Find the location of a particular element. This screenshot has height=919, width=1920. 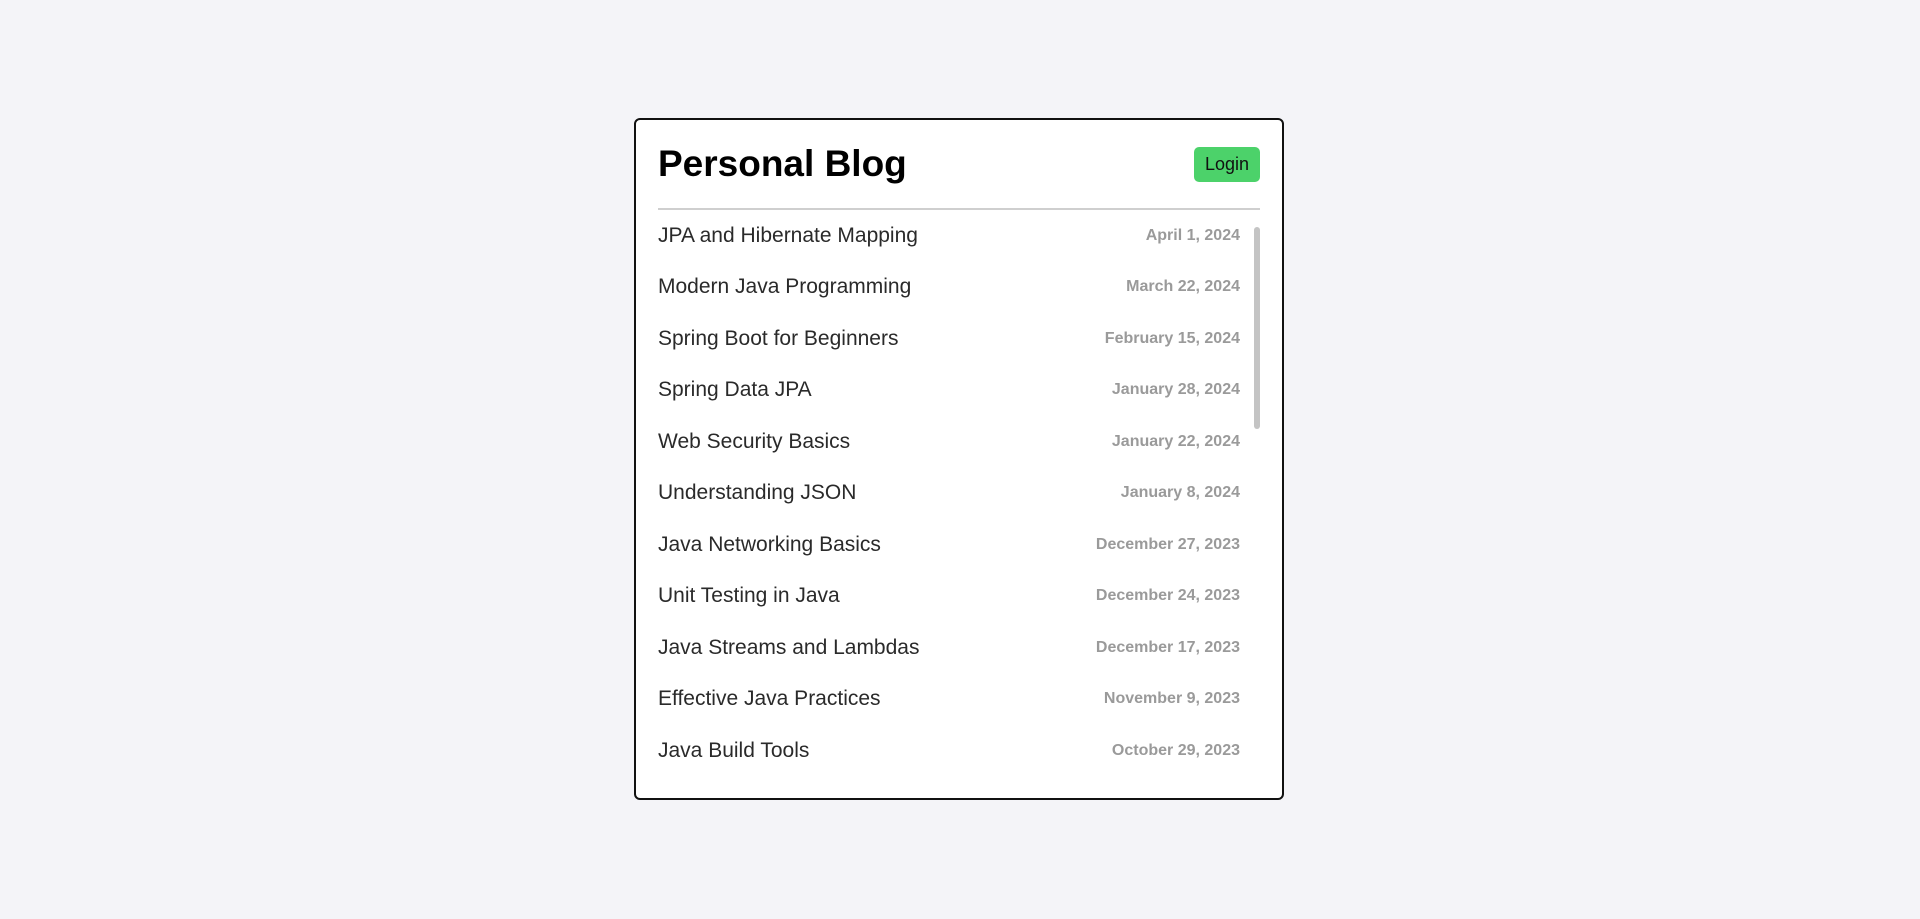

post-list-item: Unit Testing in Java December 24, 2023 is located at coordinates (949, 597).